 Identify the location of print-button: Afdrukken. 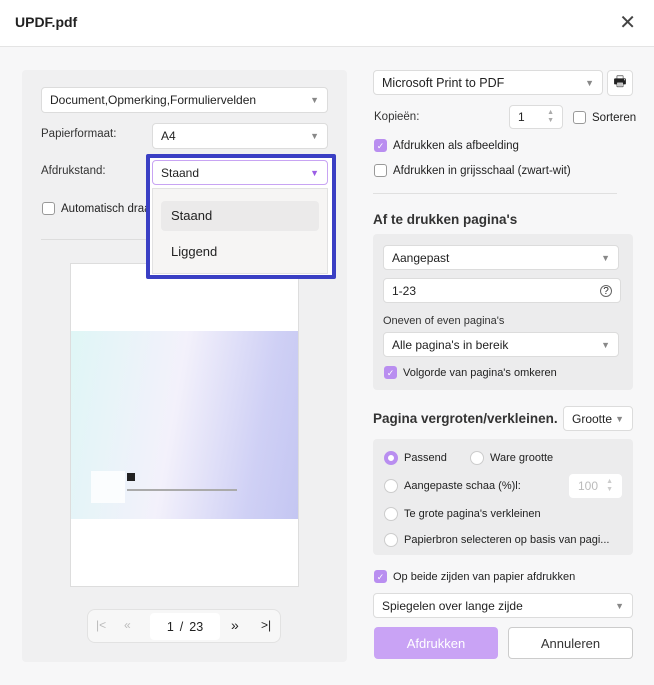
(436, 643).